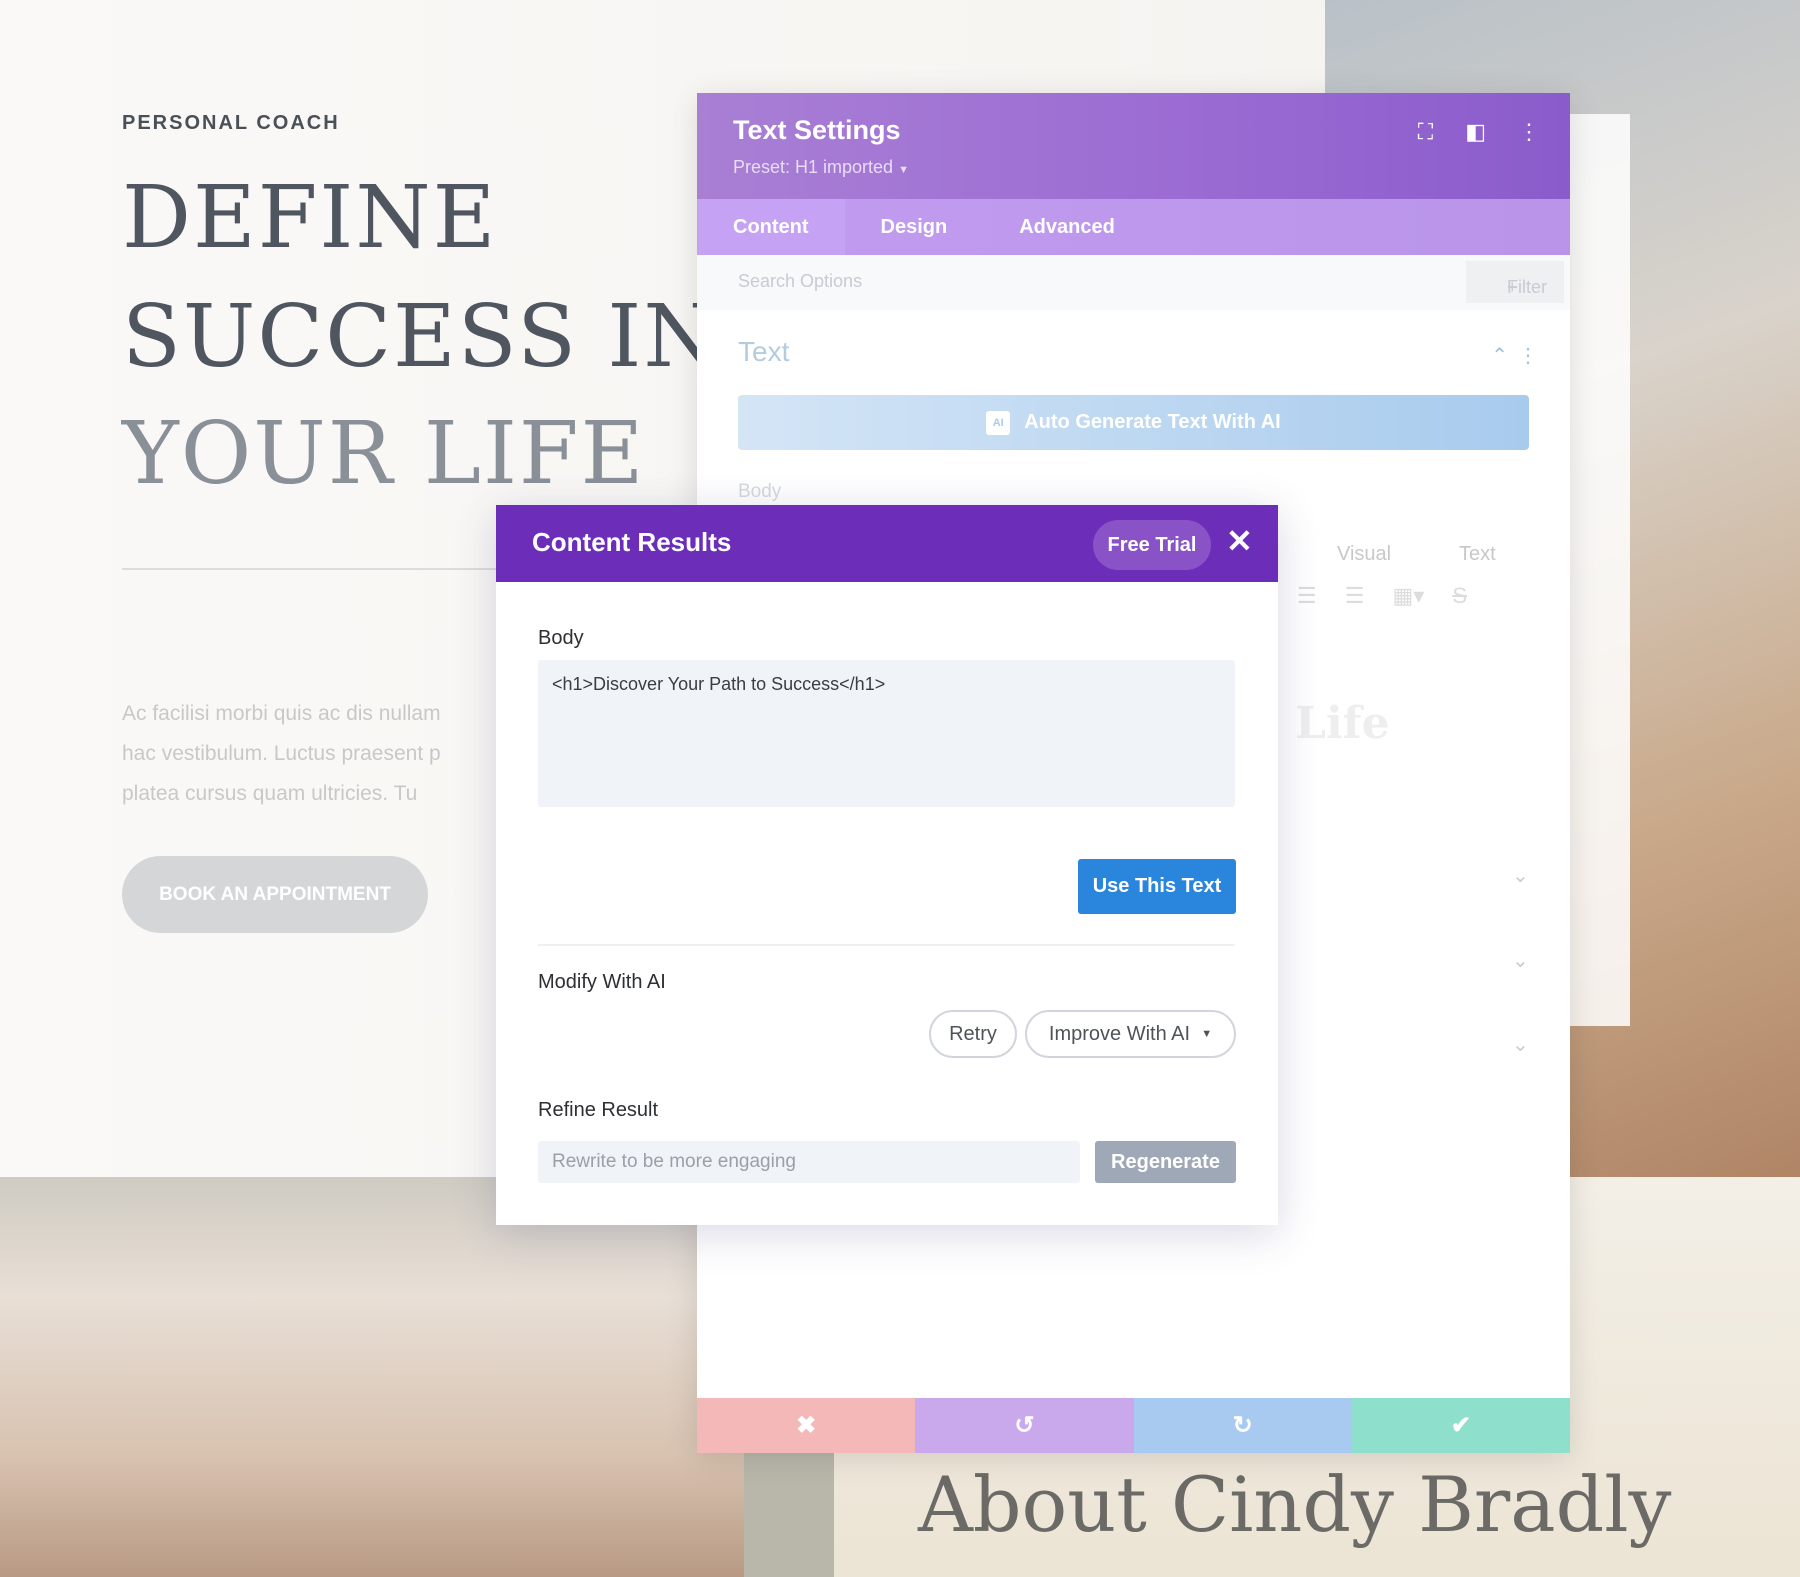  What do you see at coordinates (1157, 886) in the screenshot?
I see `use-this-text-button: Use This Text` at bounding box center [1157, 886].